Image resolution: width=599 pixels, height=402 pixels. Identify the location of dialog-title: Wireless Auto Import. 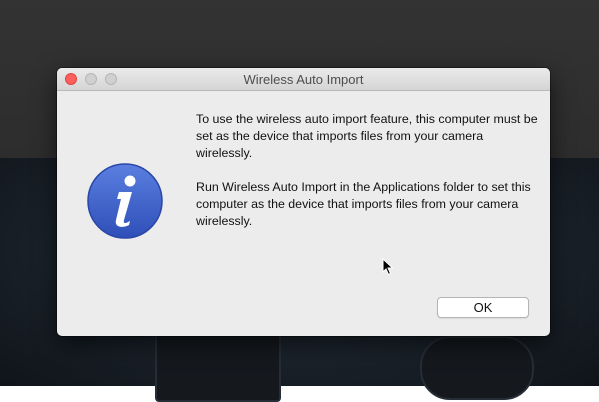
(303, 79).